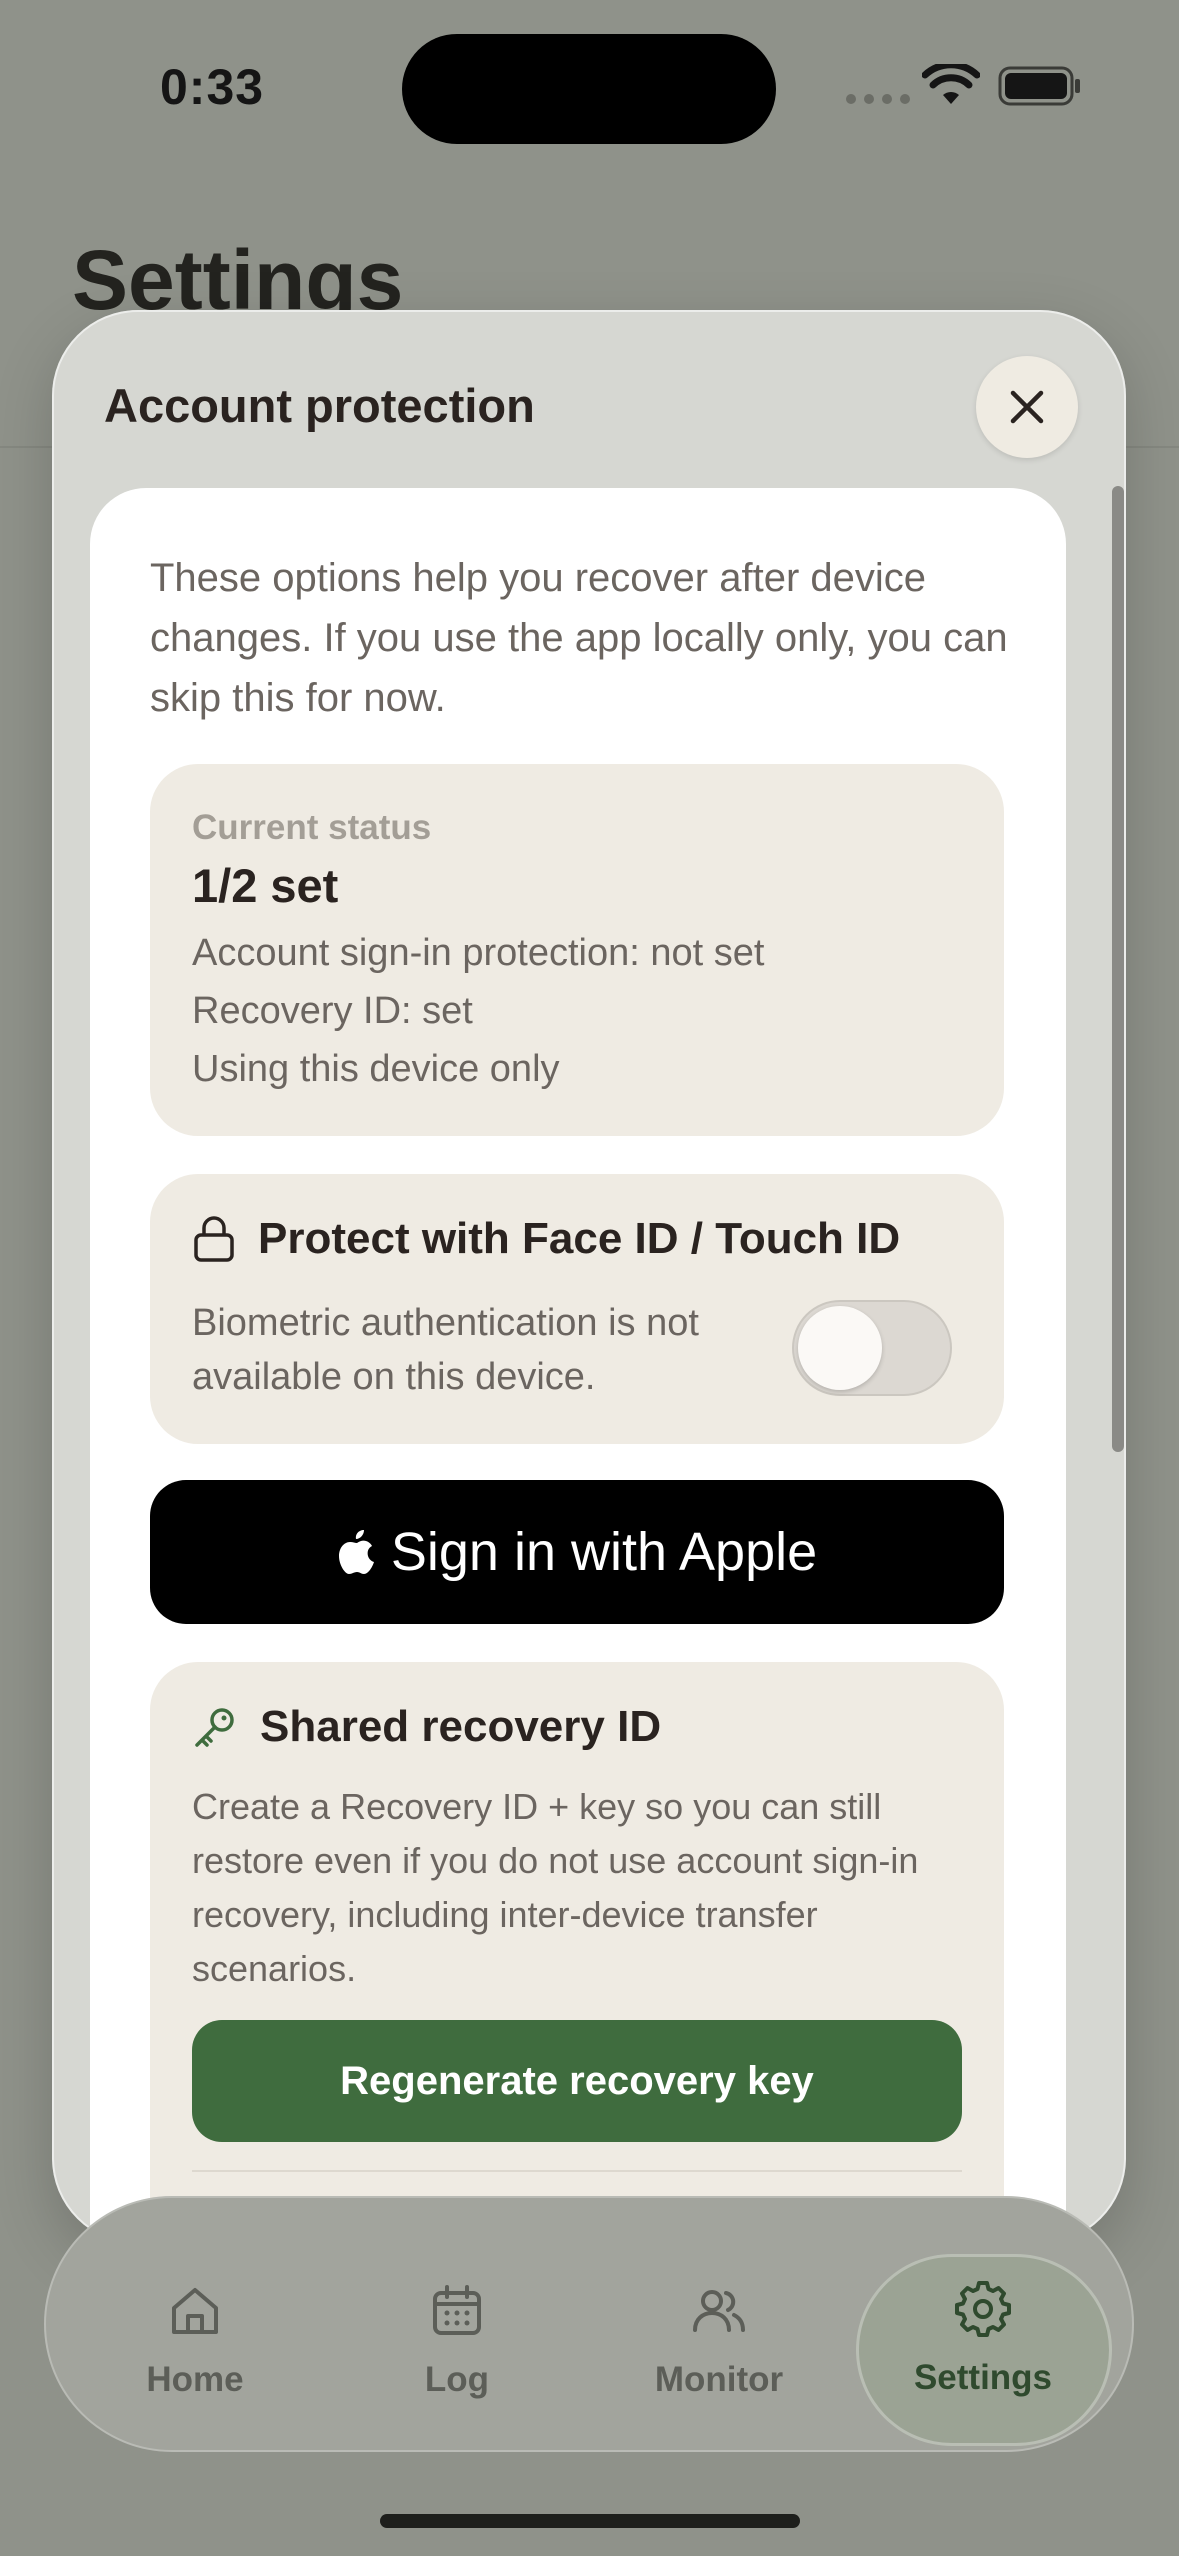 This screenshot has height=2556, width=1179. I want to click on regenerate-recovery-key-button: Regenerate recovery key, so click(577, 2081).